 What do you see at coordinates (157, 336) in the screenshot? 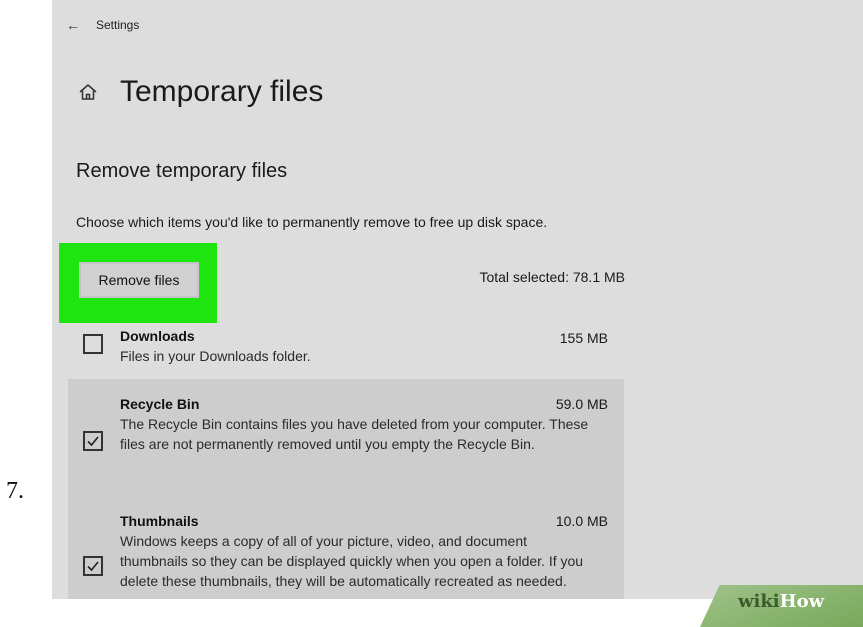
I see `item-name: Downloads` at bounding box center [157, 336].